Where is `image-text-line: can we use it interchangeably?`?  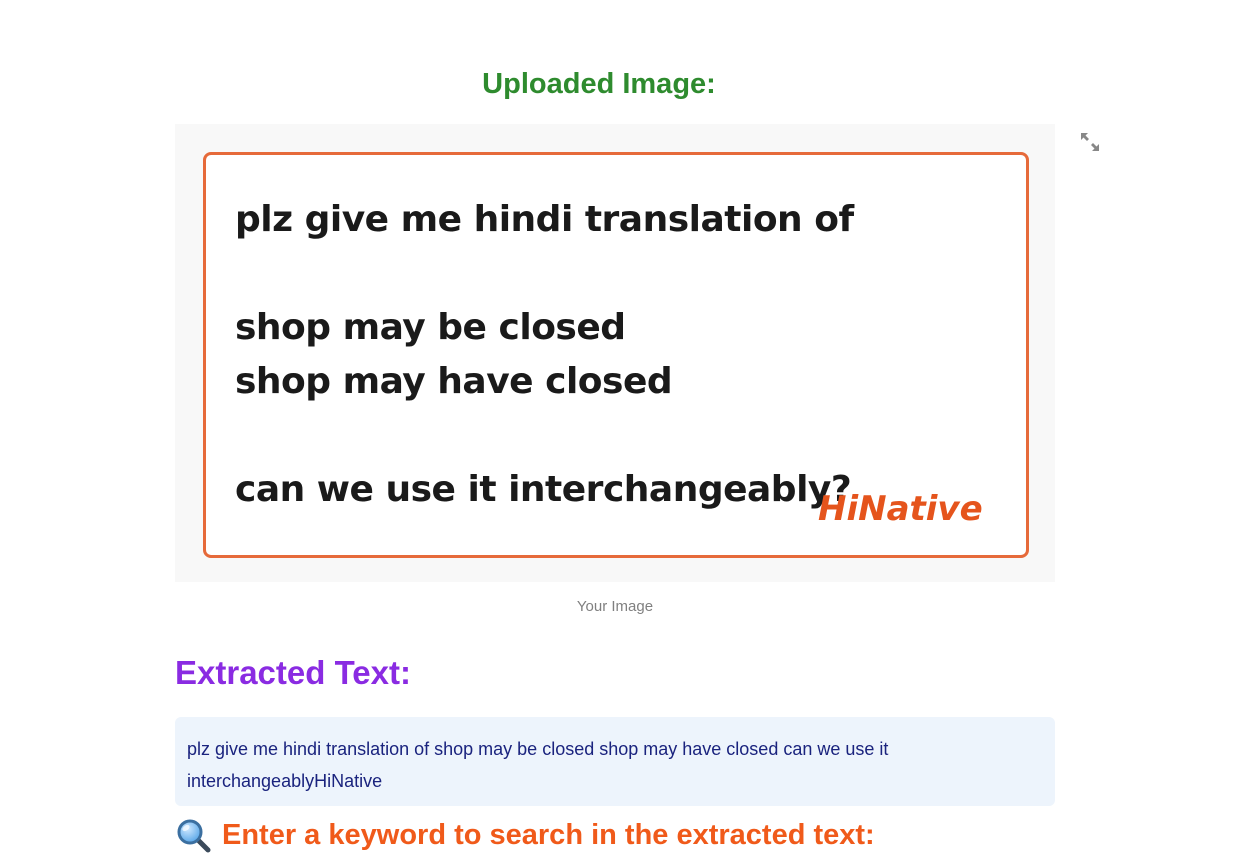 image-text-line: can we use it interchangeably? is located at coordinates (543, 489).